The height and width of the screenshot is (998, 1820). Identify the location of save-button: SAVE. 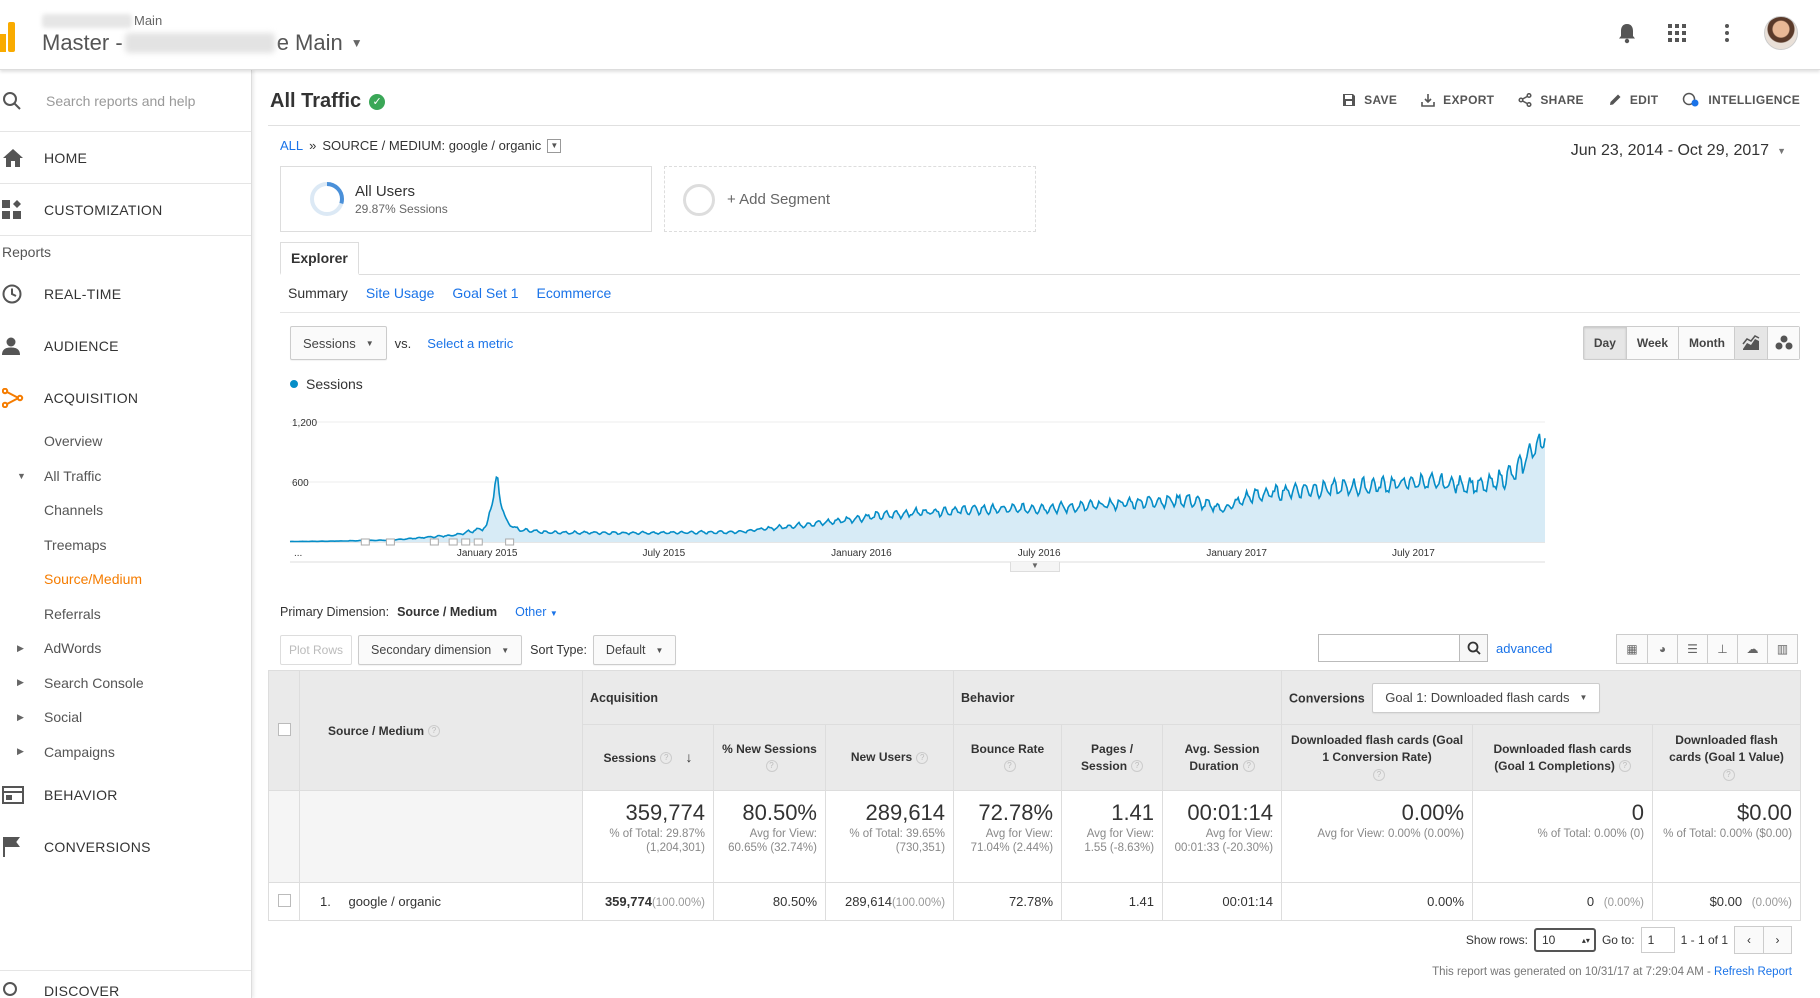
(1369, 100).